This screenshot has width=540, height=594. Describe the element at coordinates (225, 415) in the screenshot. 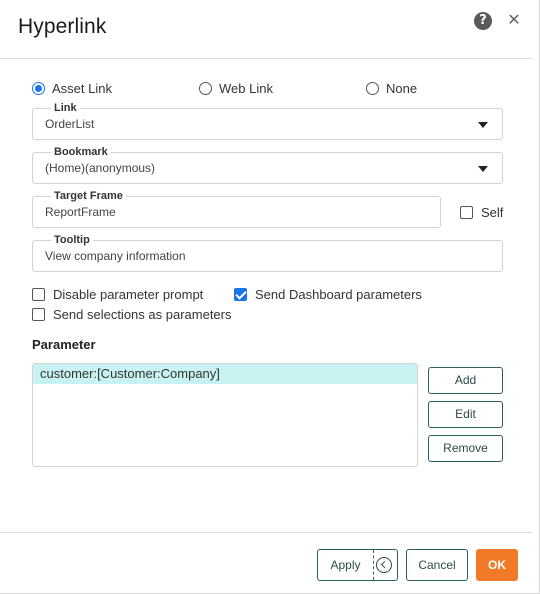

I see `parameter-list: customer:[Customer:Company]` at that location.